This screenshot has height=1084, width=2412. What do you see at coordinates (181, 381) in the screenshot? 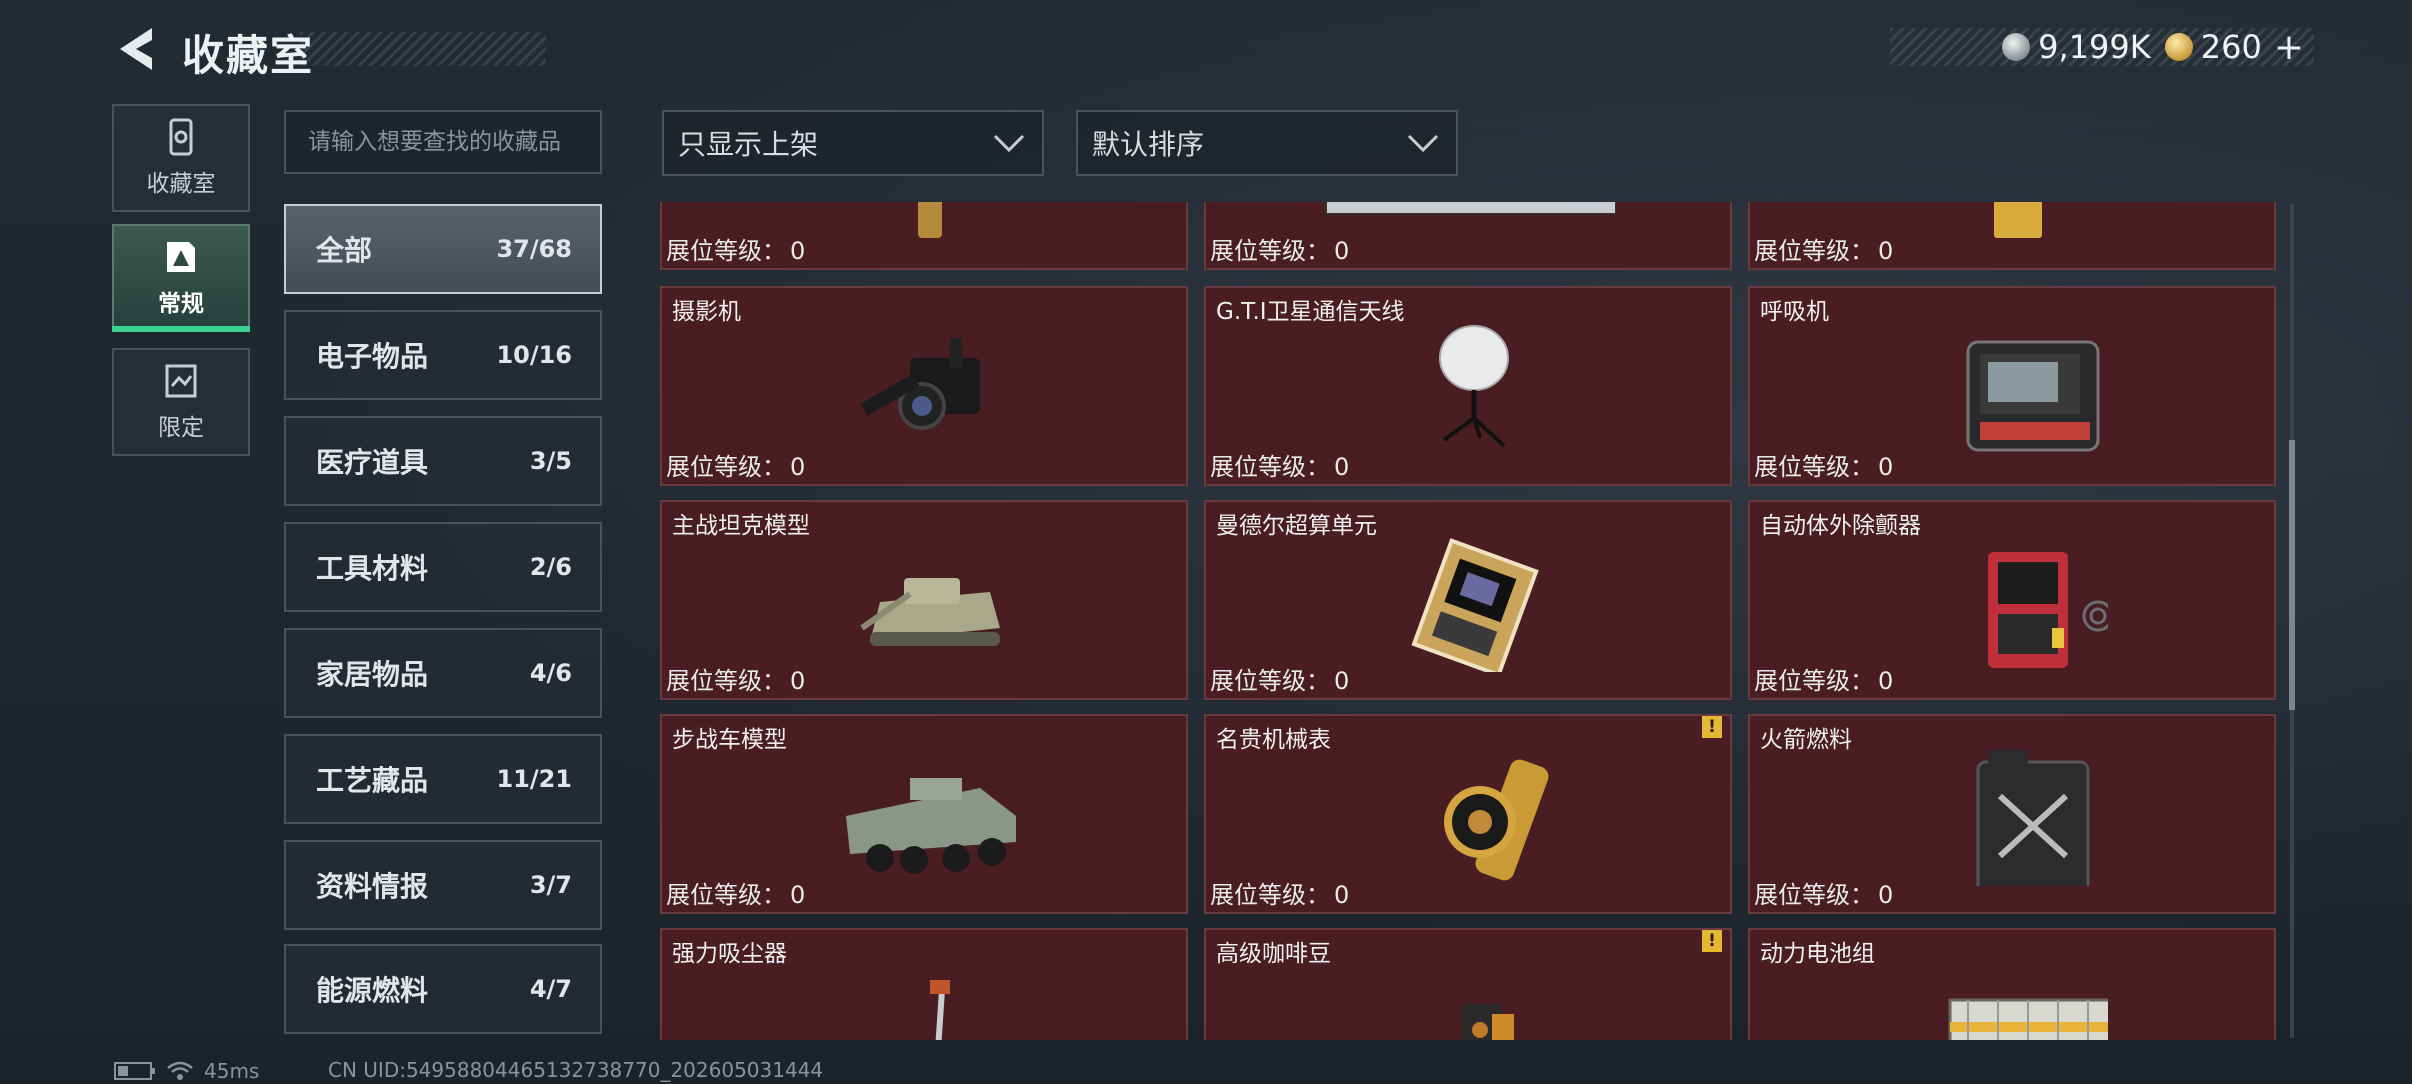
I see `limited-icon` at bounding box center [181, 381].